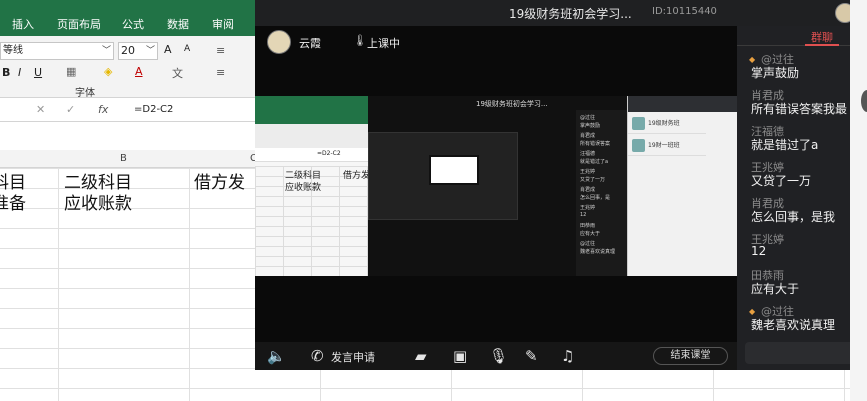 The image size is (867, 401). I want to click on nested-chat-line: 12, so click(583, 215).